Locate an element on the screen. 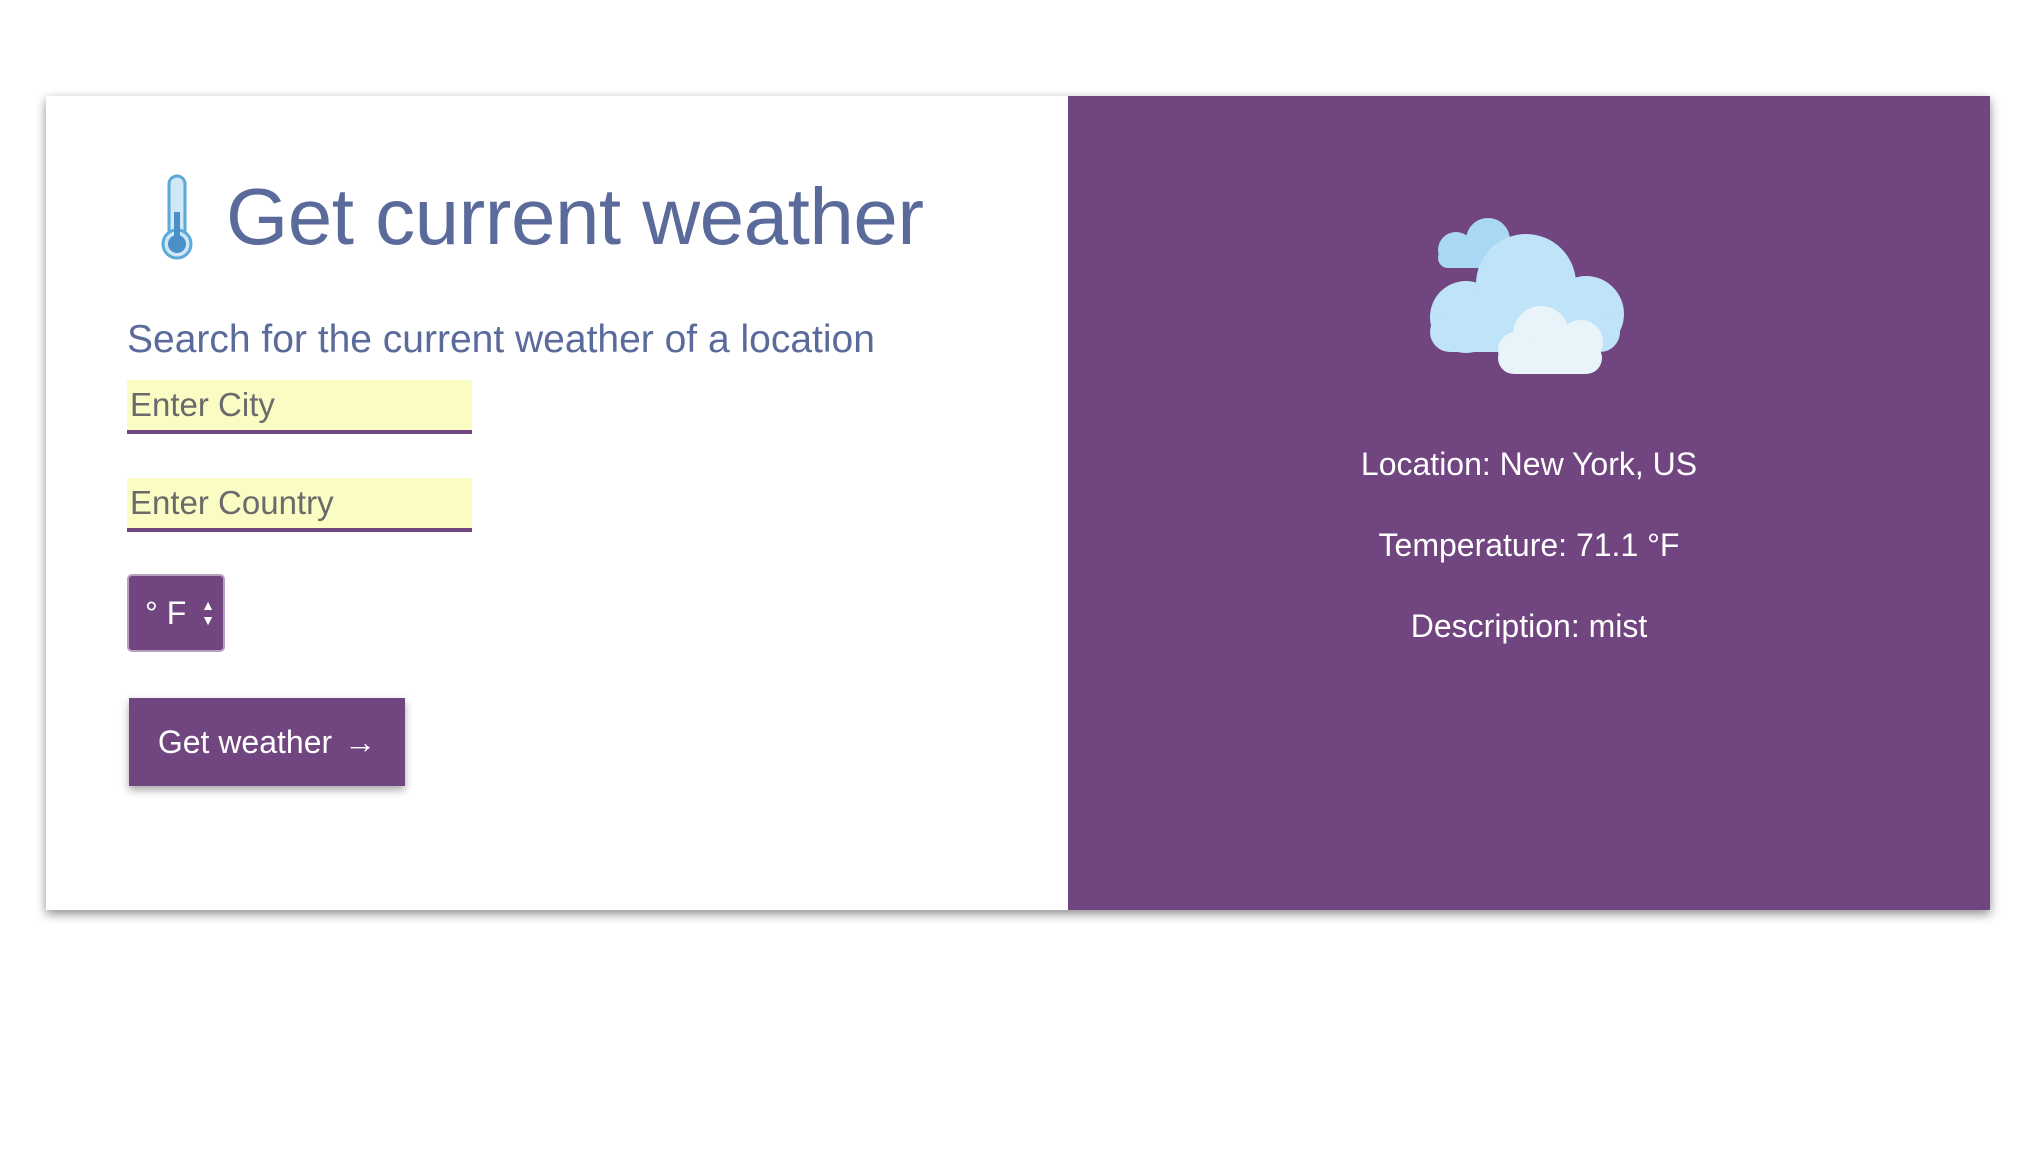 The width and height of the screenshot is (2034, 1164). thermometer-icon is located at coordinates (177, 217).